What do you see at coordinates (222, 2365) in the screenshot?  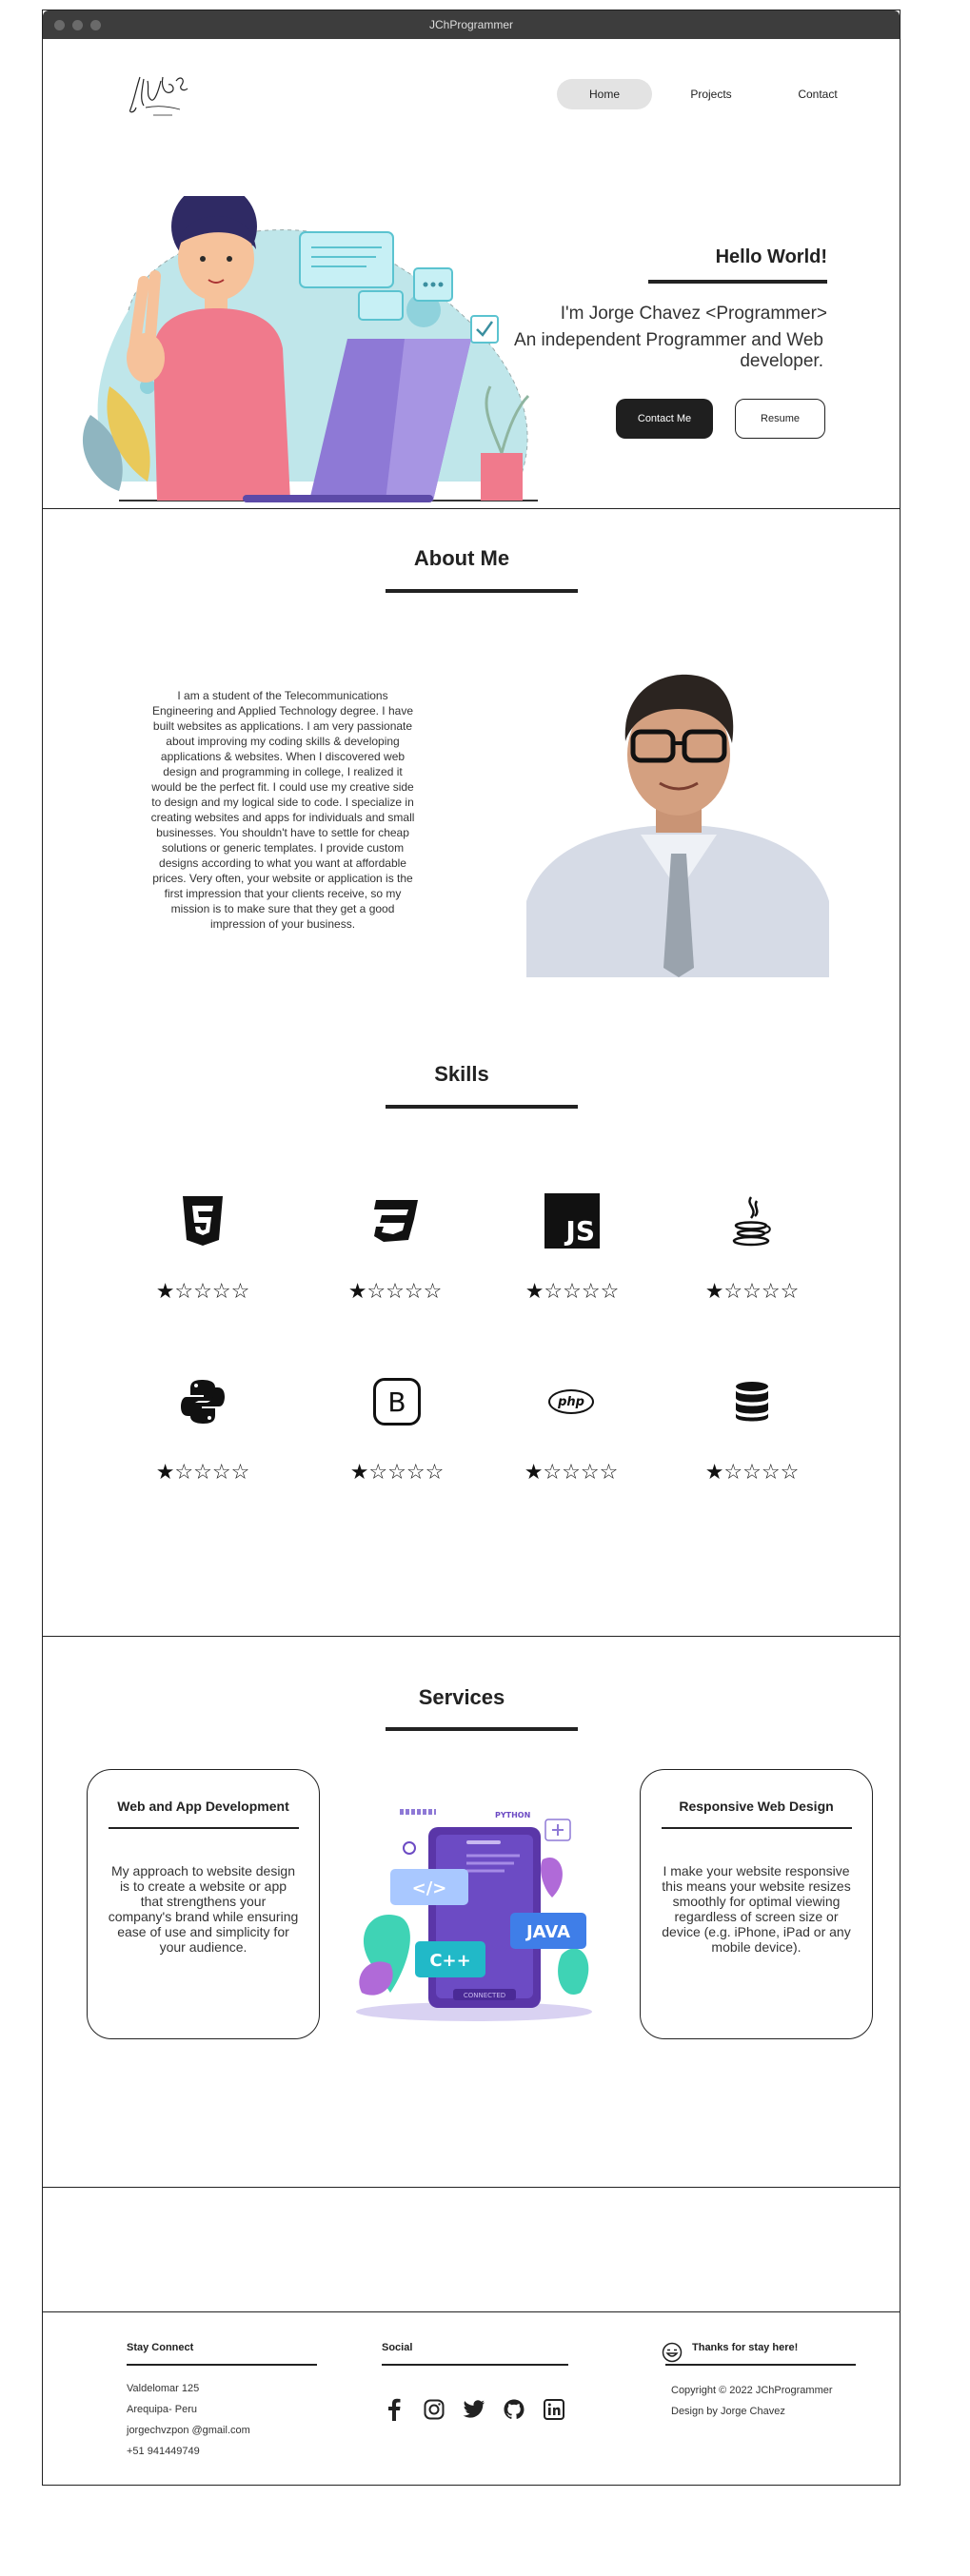 I see `footer-contact-divider` at bounding box center [222, 2365].